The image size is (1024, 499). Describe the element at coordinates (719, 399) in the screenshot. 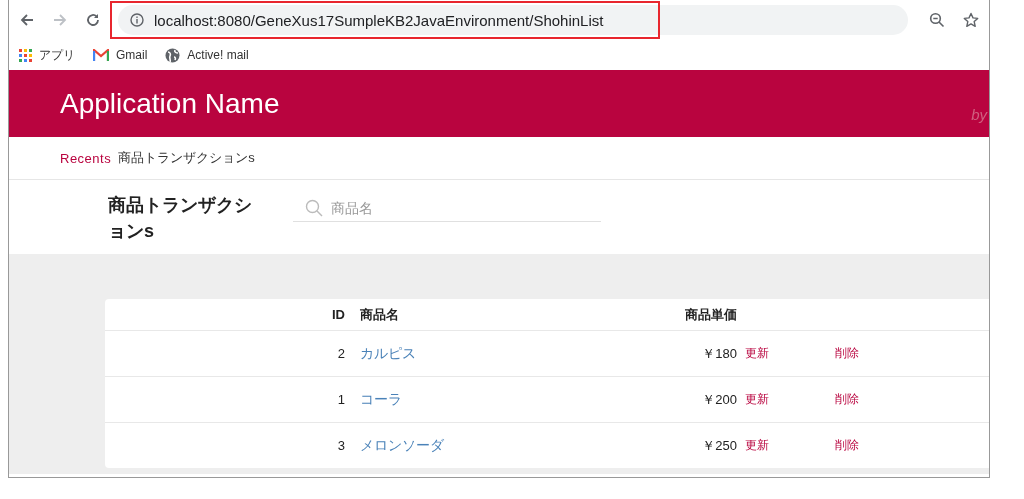

I see `table-cell: ￥200` at that location.